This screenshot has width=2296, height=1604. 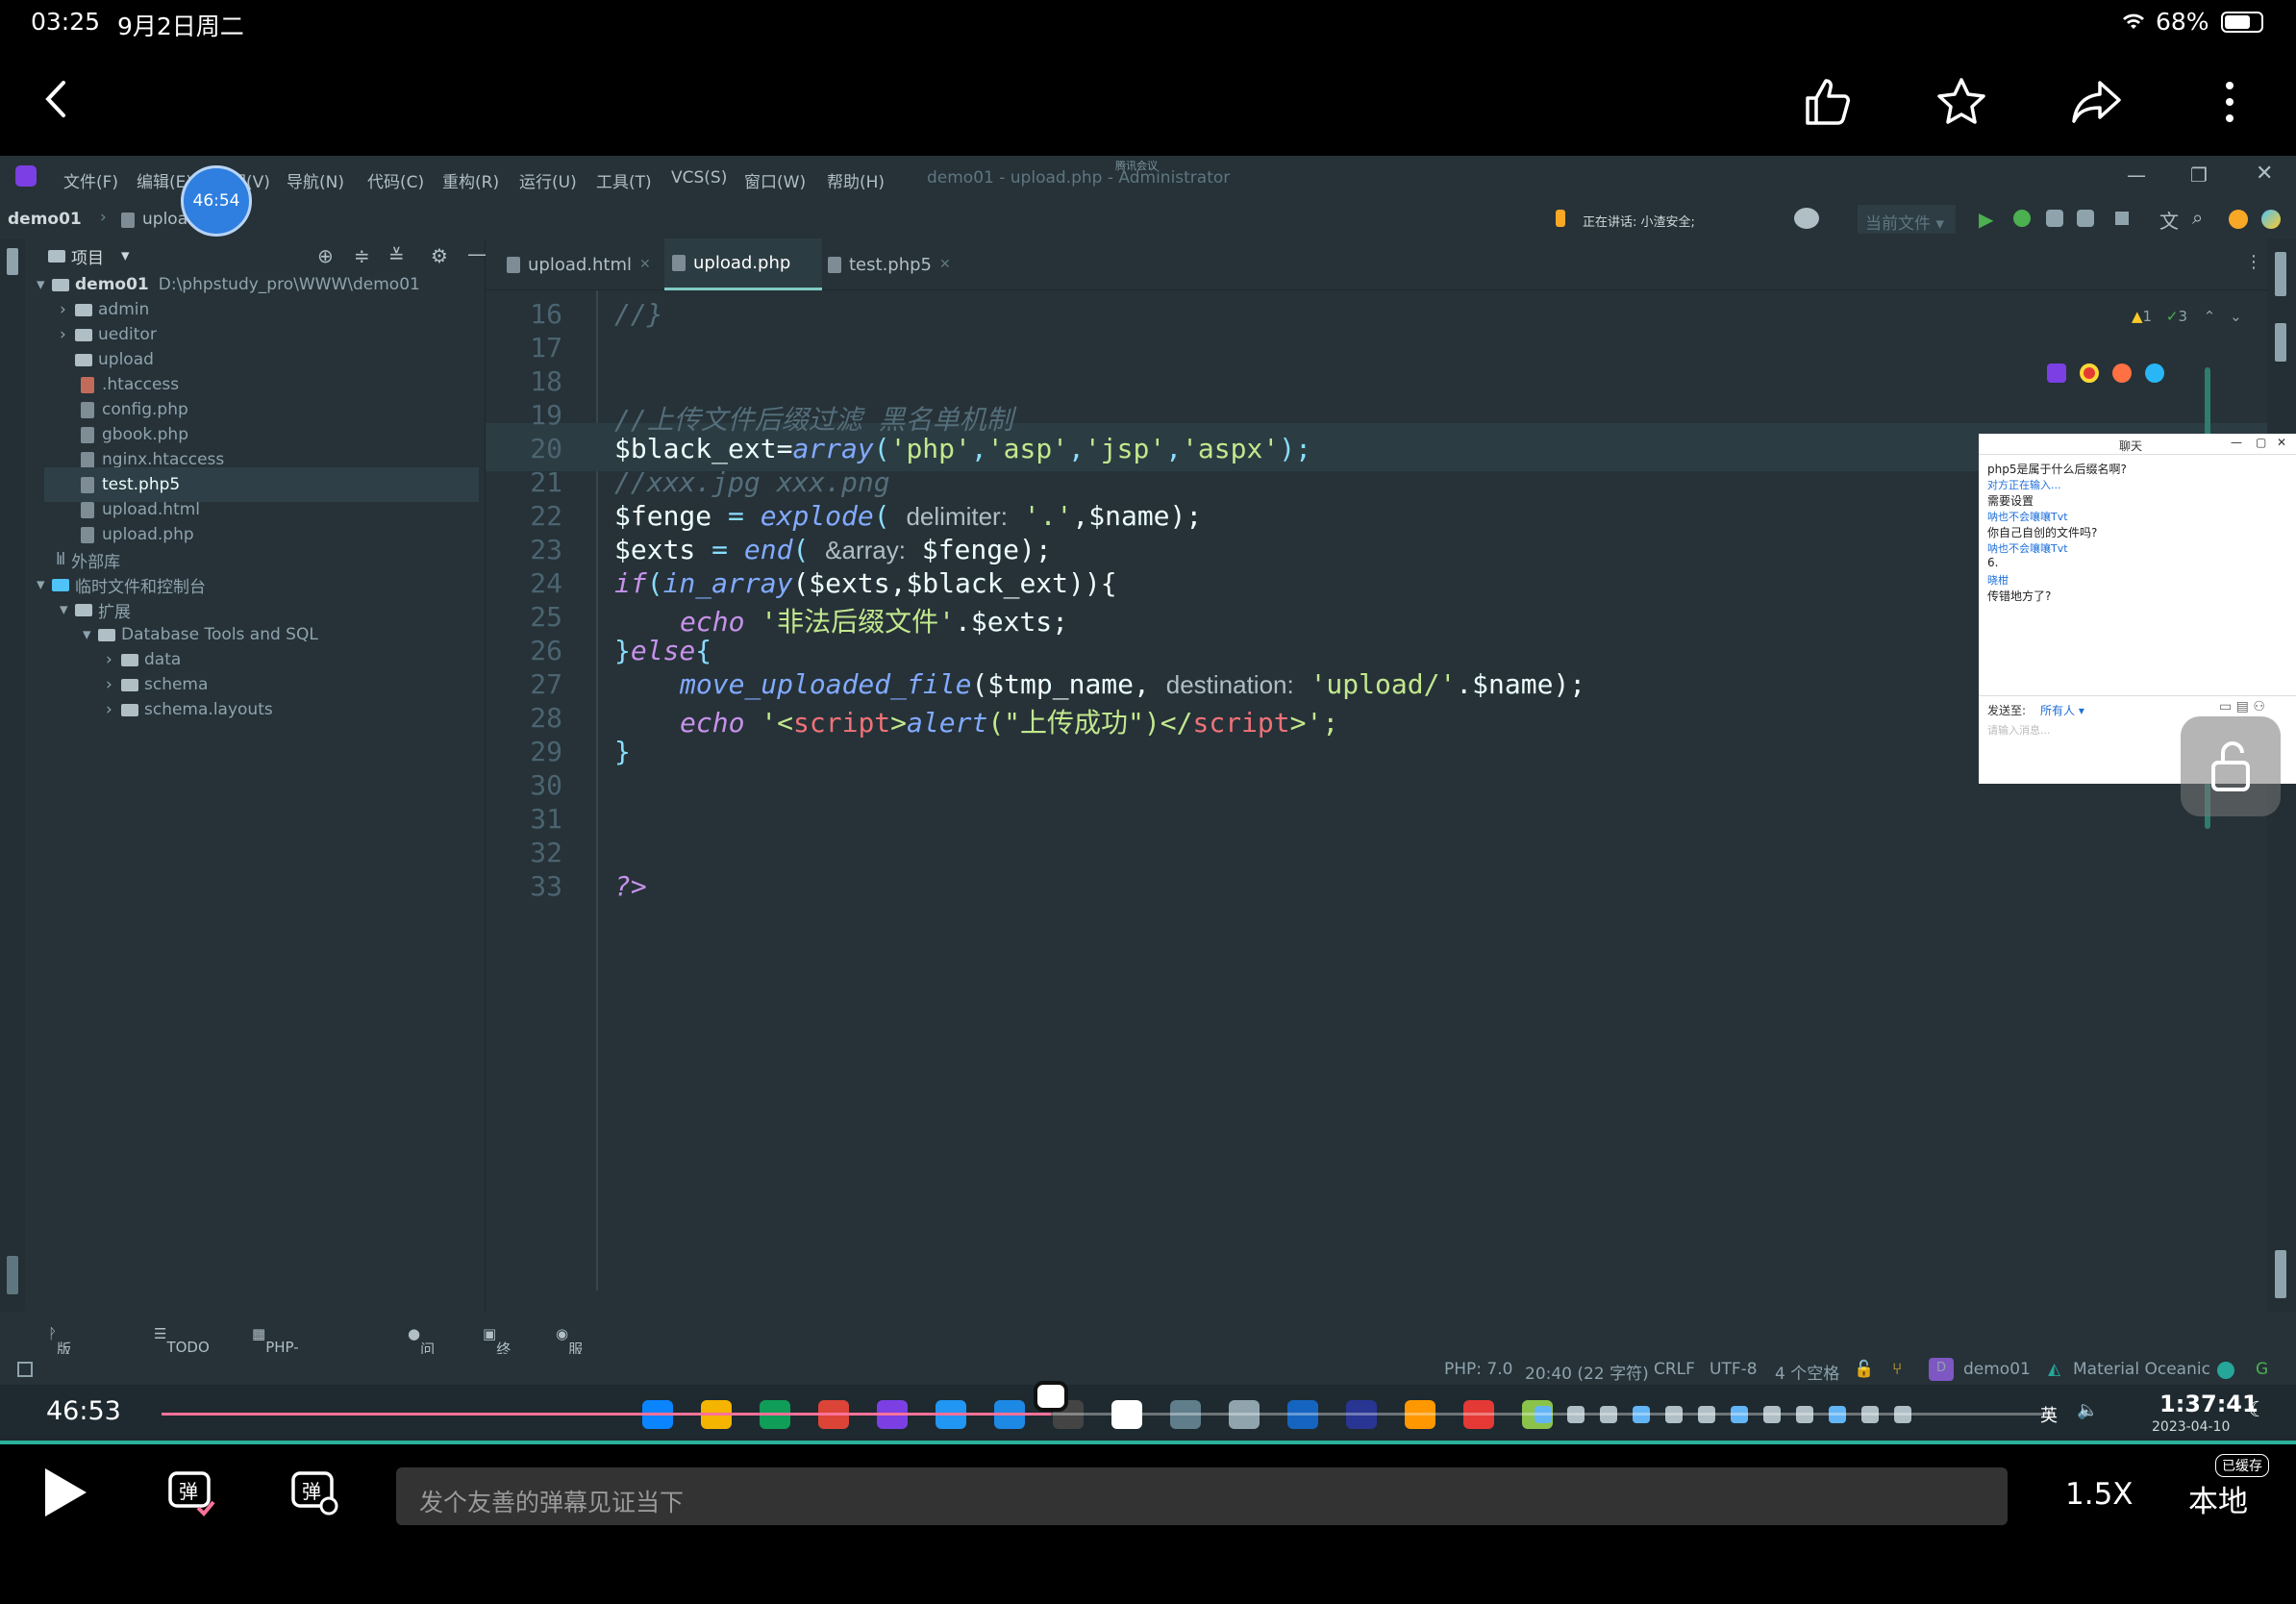 What do you see at coordinates (548, 180) in the screenshot?
I see `menu-run: 运行(U)` at bounding box center [548, 180].